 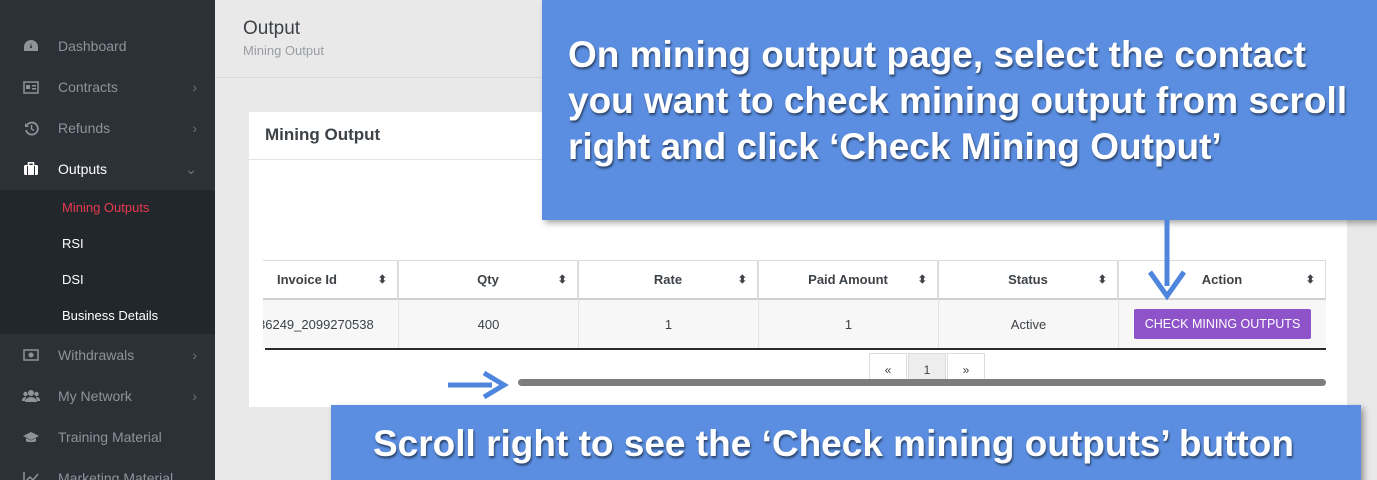 What do you see at coordinates (110, 315) in the screenshot?
I see `submenu-item-business-details: Business Details` at bounding box center [110, 315].